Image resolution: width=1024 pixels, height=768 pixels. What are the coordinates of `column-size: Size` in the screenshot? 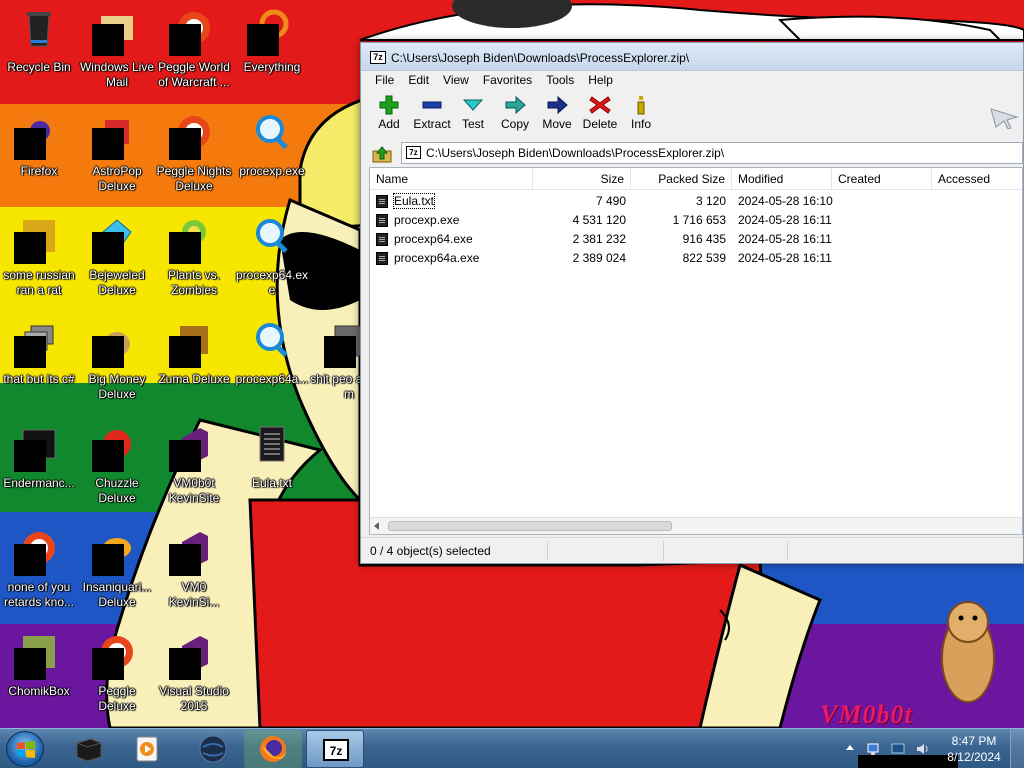 It's located at (582, 179).